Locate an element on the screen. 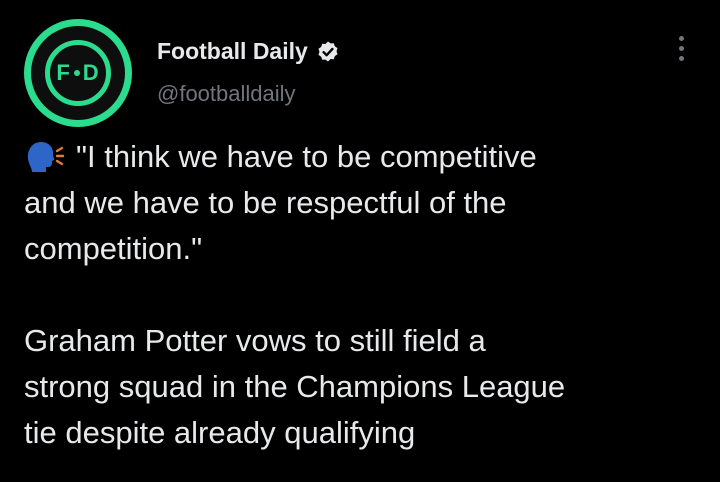 This screenshot has width=720, height=482. author-display-name: Football Daily is located at coordinates (232, 51).